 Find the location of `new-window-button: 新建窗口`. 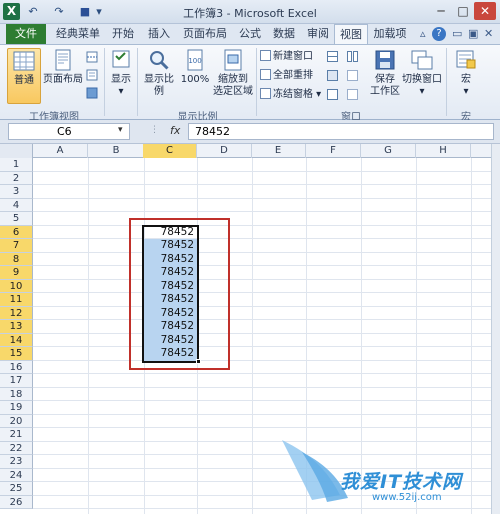

new-window-button: 新建窗口 is located at coordinates (286, 57).